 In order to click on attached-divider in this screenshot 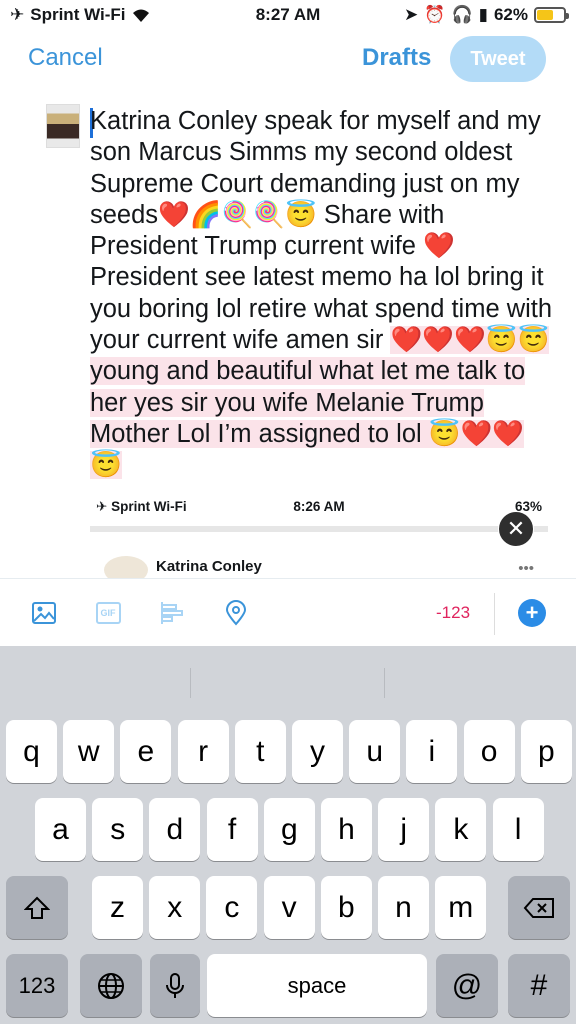, I will do `click(319, 526)`.